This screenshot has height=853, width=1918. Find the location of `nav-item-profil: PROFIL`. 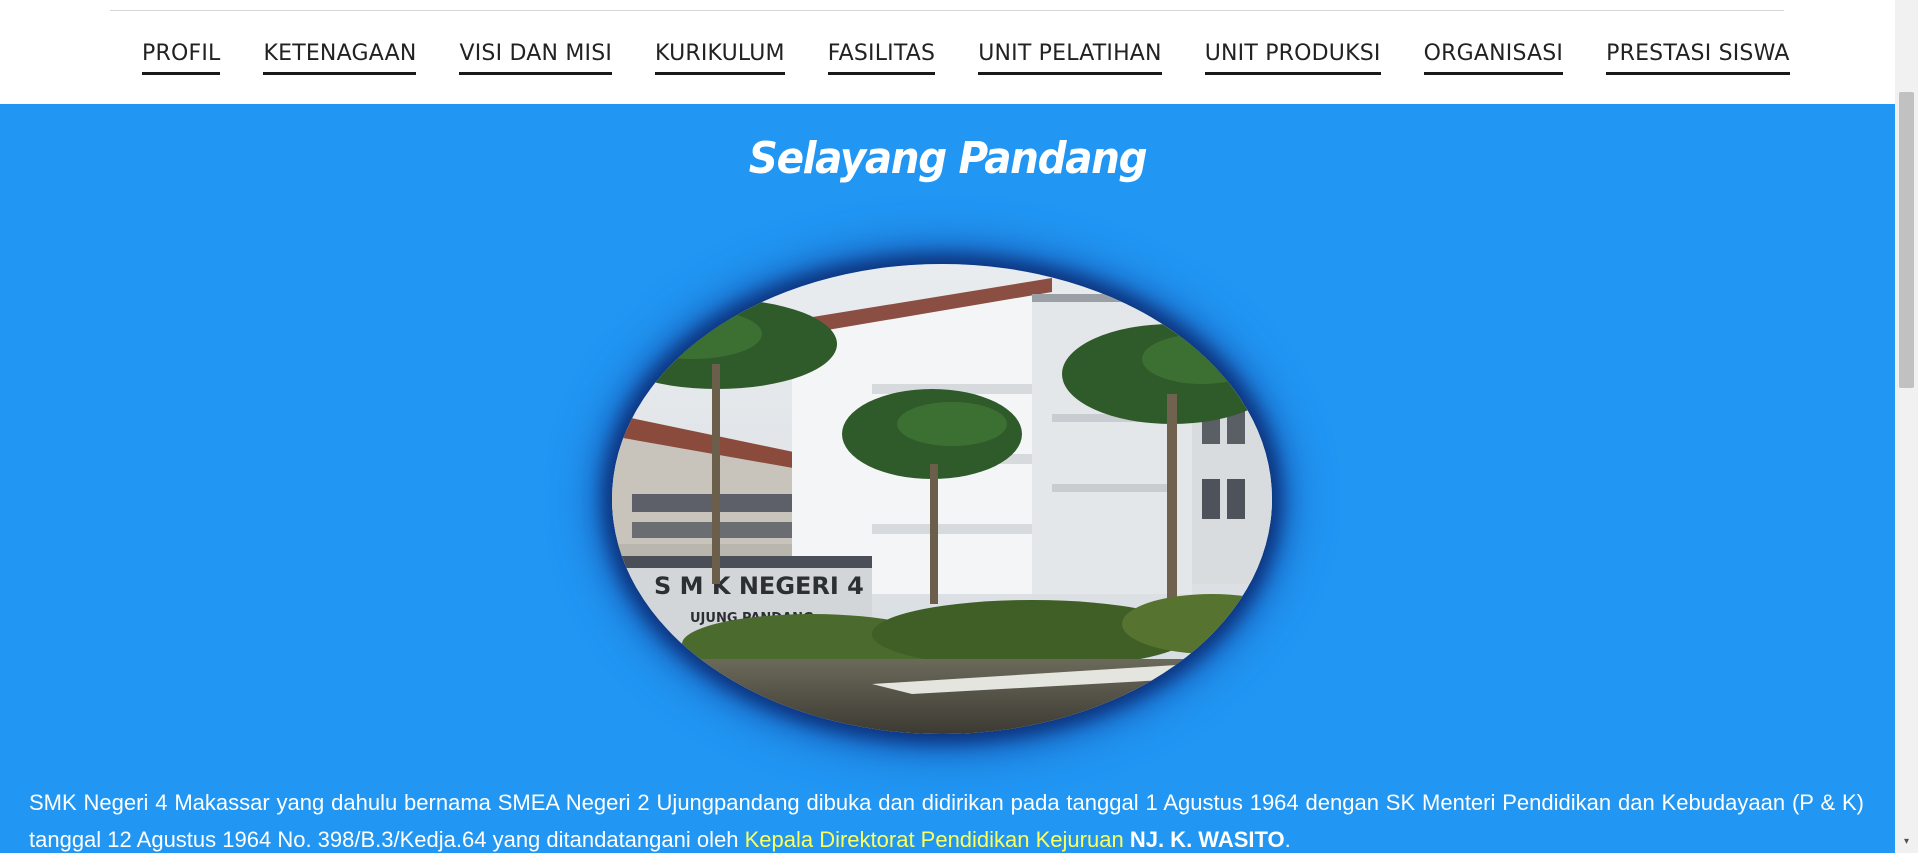

nav-item-profil: PROFIL is located at coordinates (181, 57).